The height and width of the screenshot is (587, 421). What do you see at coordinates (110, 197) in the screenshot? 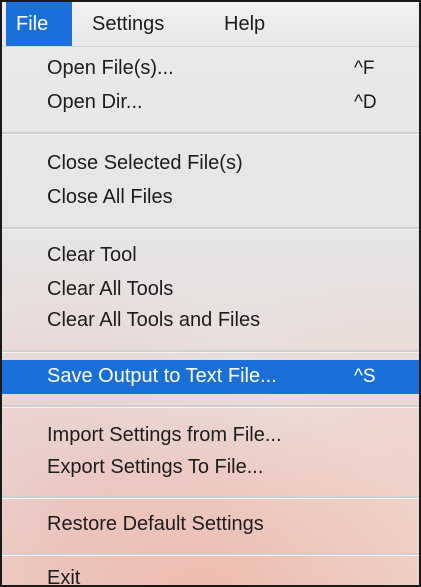
I see `menu-item-label: Close All Files` at bounding box center [110, 197].